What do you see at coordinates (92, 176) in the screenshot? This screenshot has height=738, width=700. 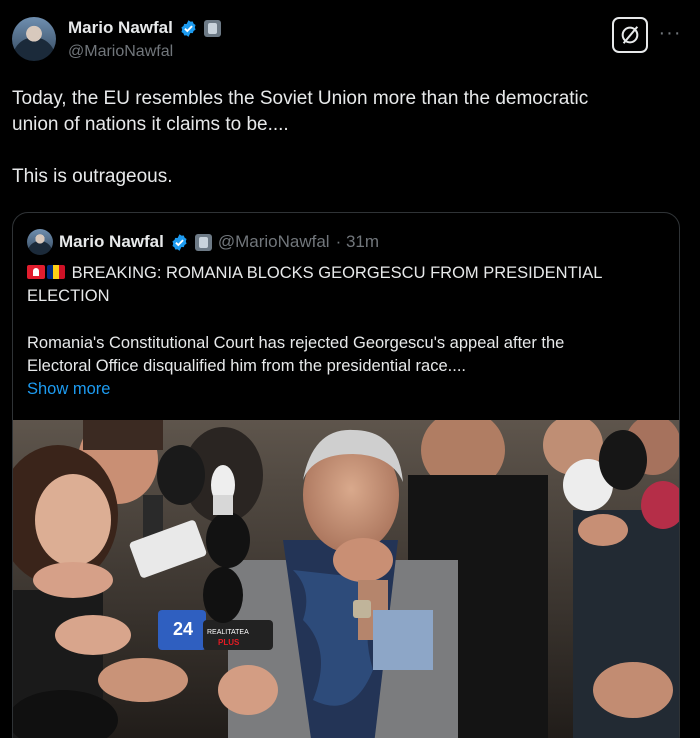 I see `post-text-line: This is outrageous.` at bounding box center [92, 176].